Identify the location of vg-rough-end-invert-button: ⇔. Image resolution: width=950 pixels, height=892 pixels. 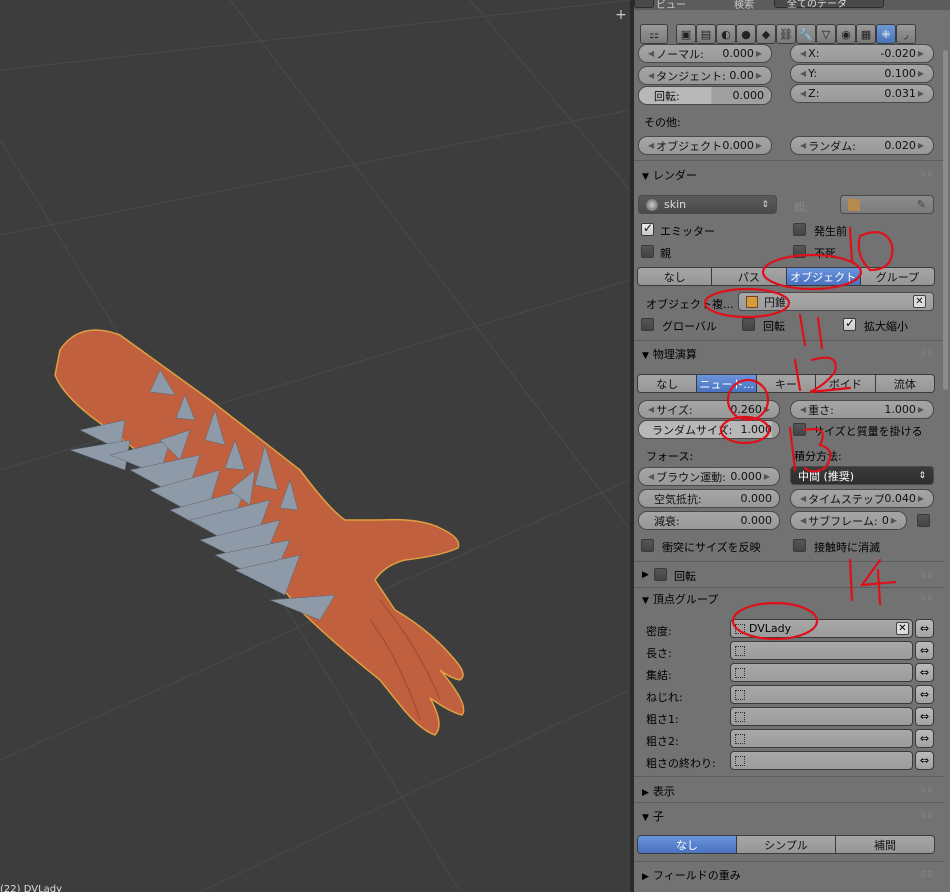
(924, 760).